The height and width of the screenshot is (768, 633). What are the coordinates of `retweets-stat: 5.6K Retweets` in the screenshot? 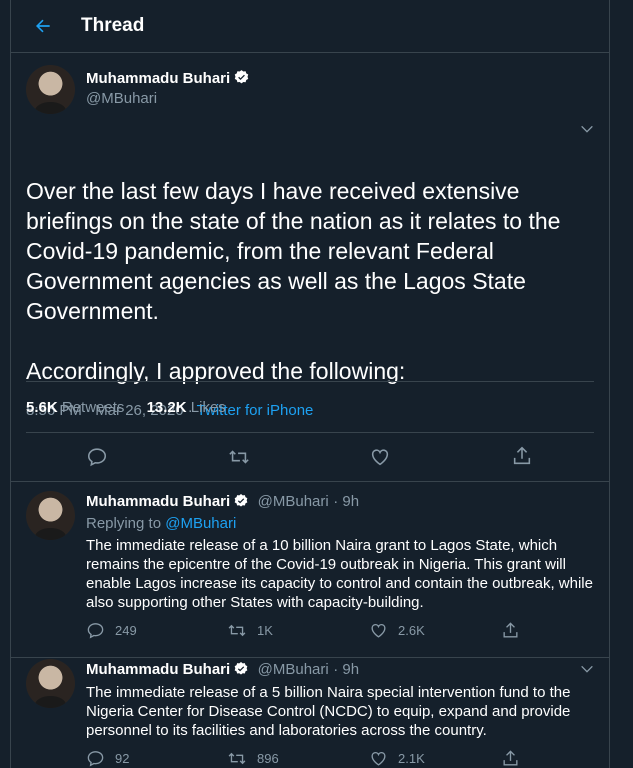 It's located at (75, 407).